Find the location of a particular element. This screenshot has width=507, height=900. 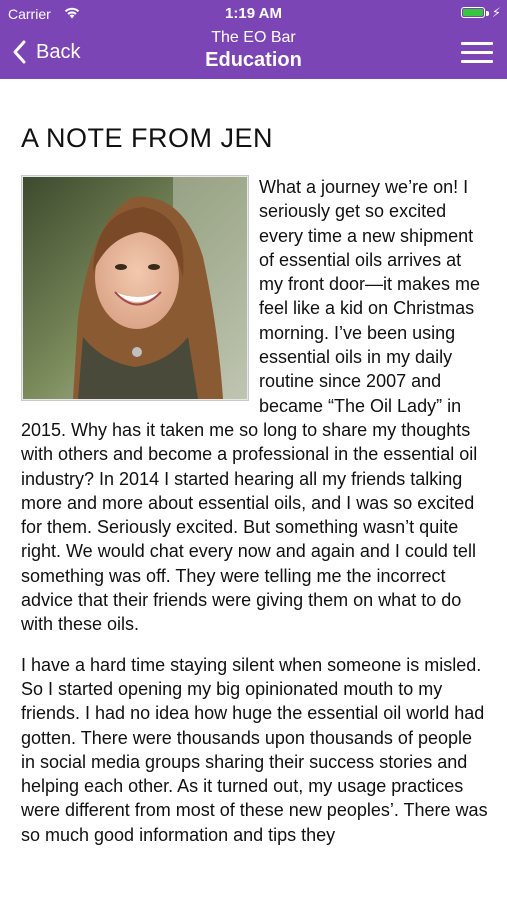

author-photo is located at coordinates (135, 288).